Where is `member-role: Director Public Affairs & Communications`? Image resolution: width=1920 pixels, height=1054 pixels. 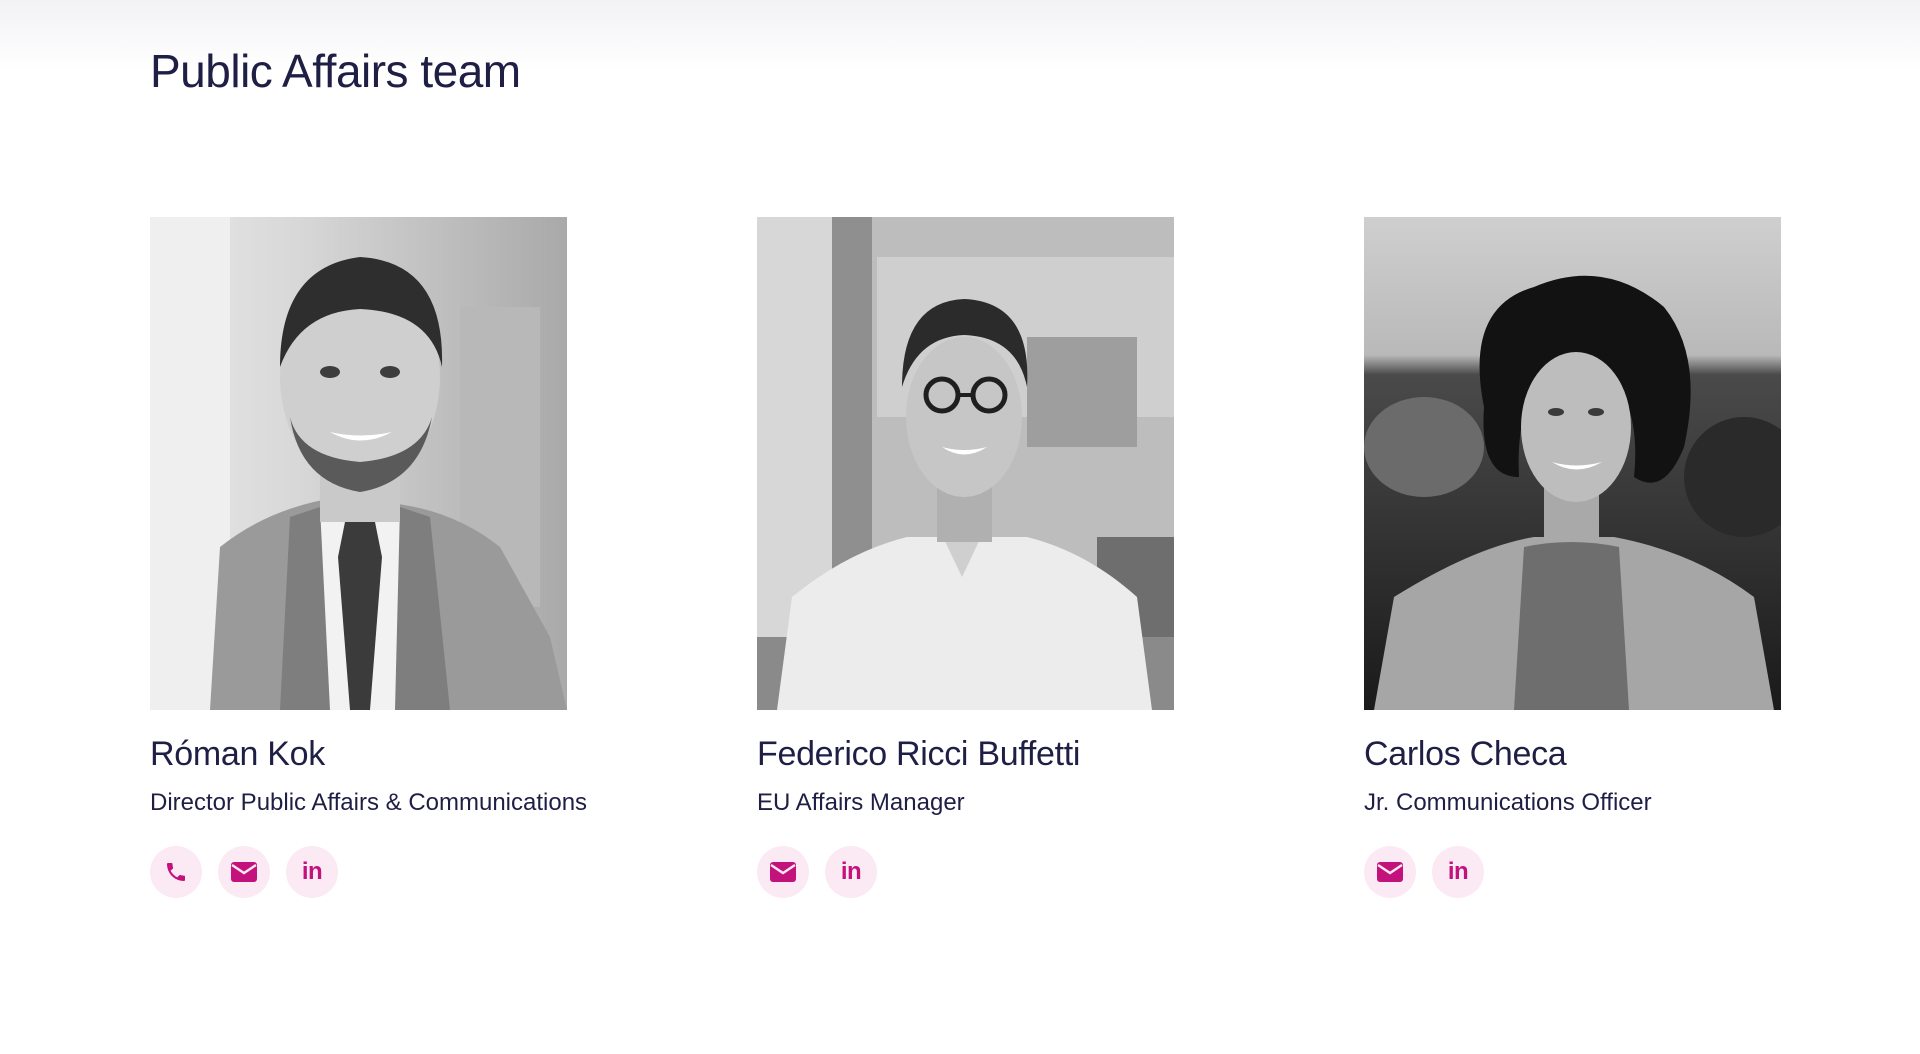 member-role: Director Public Affairs & Communications is located at coordinates (369, 802).